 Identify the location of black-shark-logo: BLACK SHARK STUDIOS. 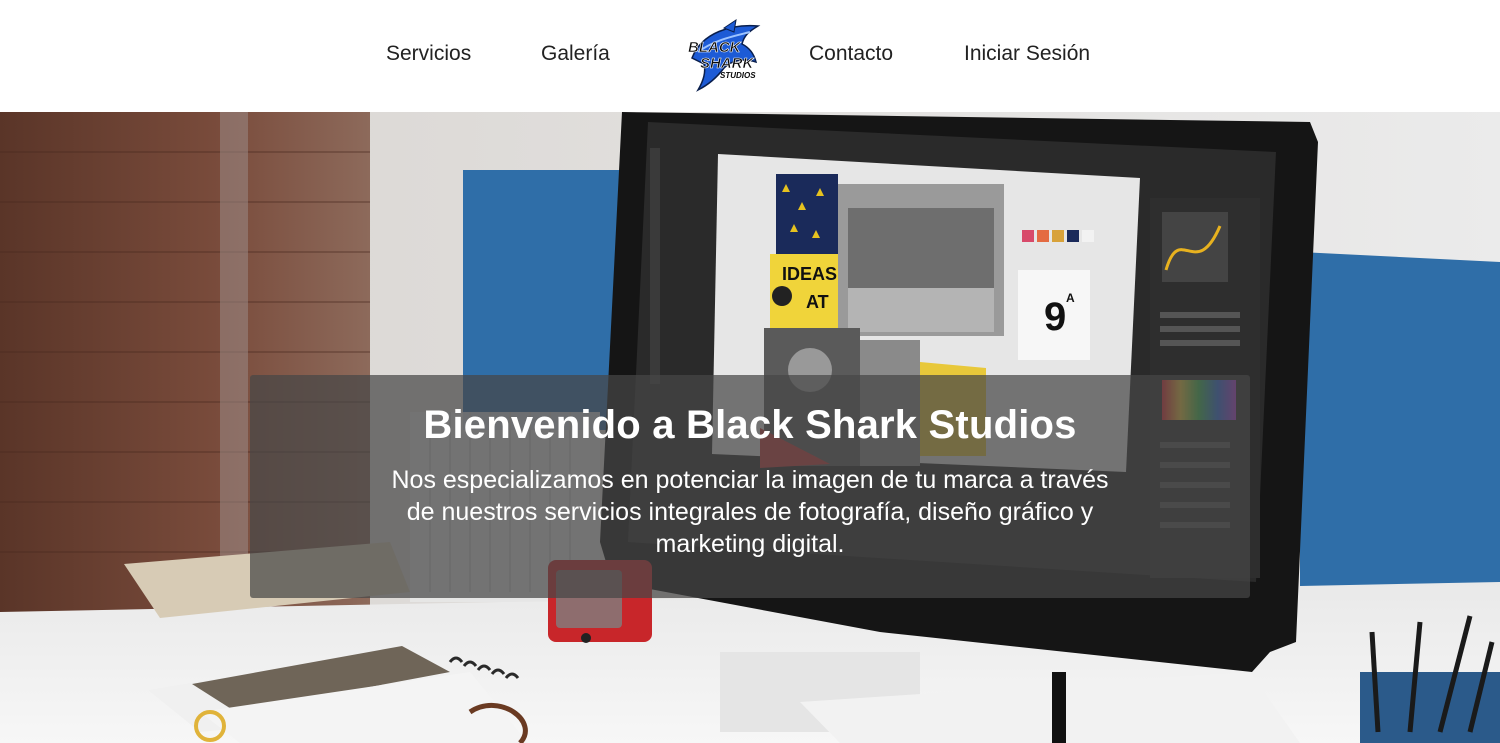
(724, 55).